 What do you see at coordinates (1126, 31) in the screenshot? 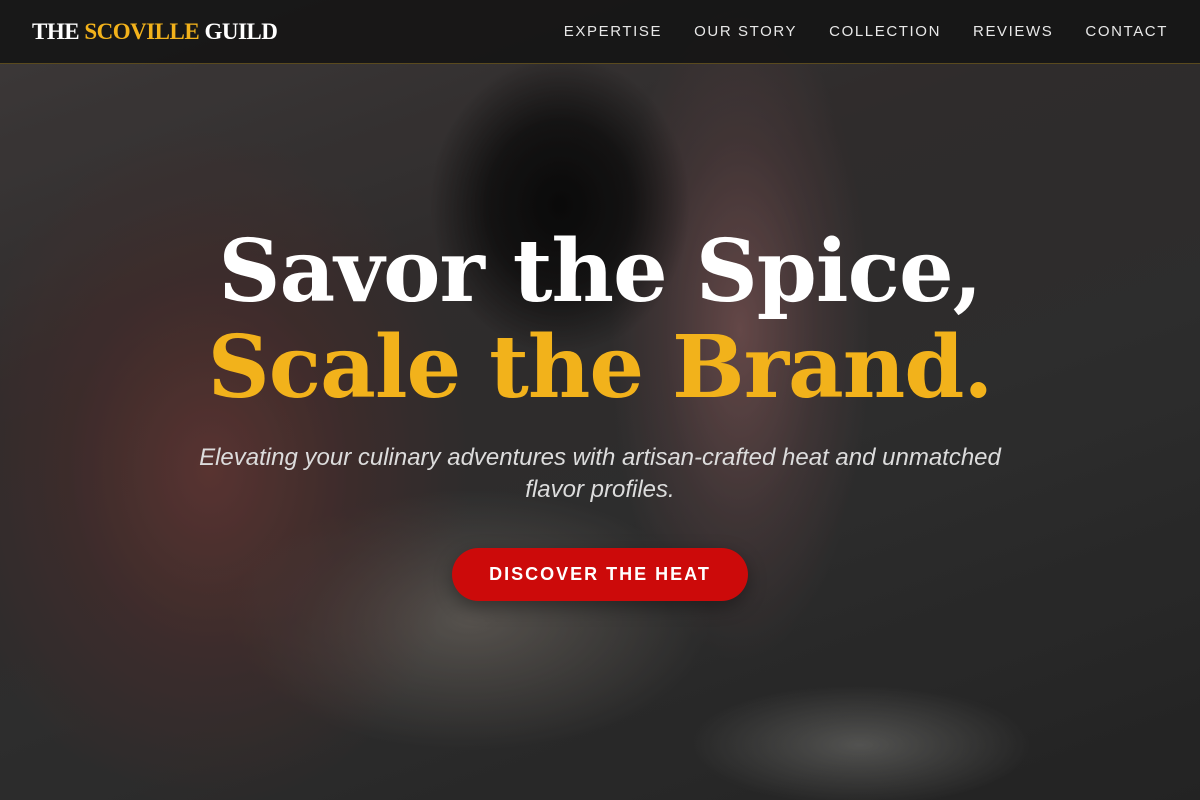
I see `nav-link-contact: CONTACT` at bounding box center [1126, 31].